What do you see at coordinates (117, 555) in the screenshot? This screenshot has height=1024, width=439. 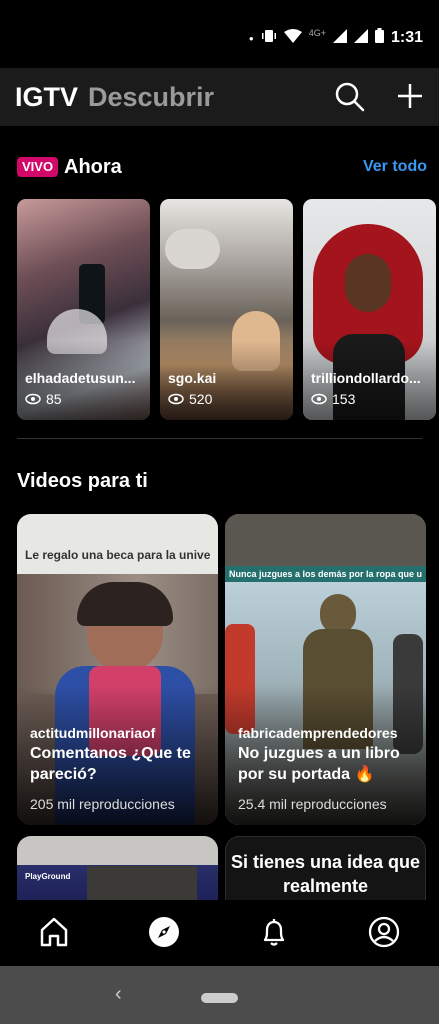 I see `video-overlay-text: Le regalo una beca para la universidad.` at bounding box center [117, 555].